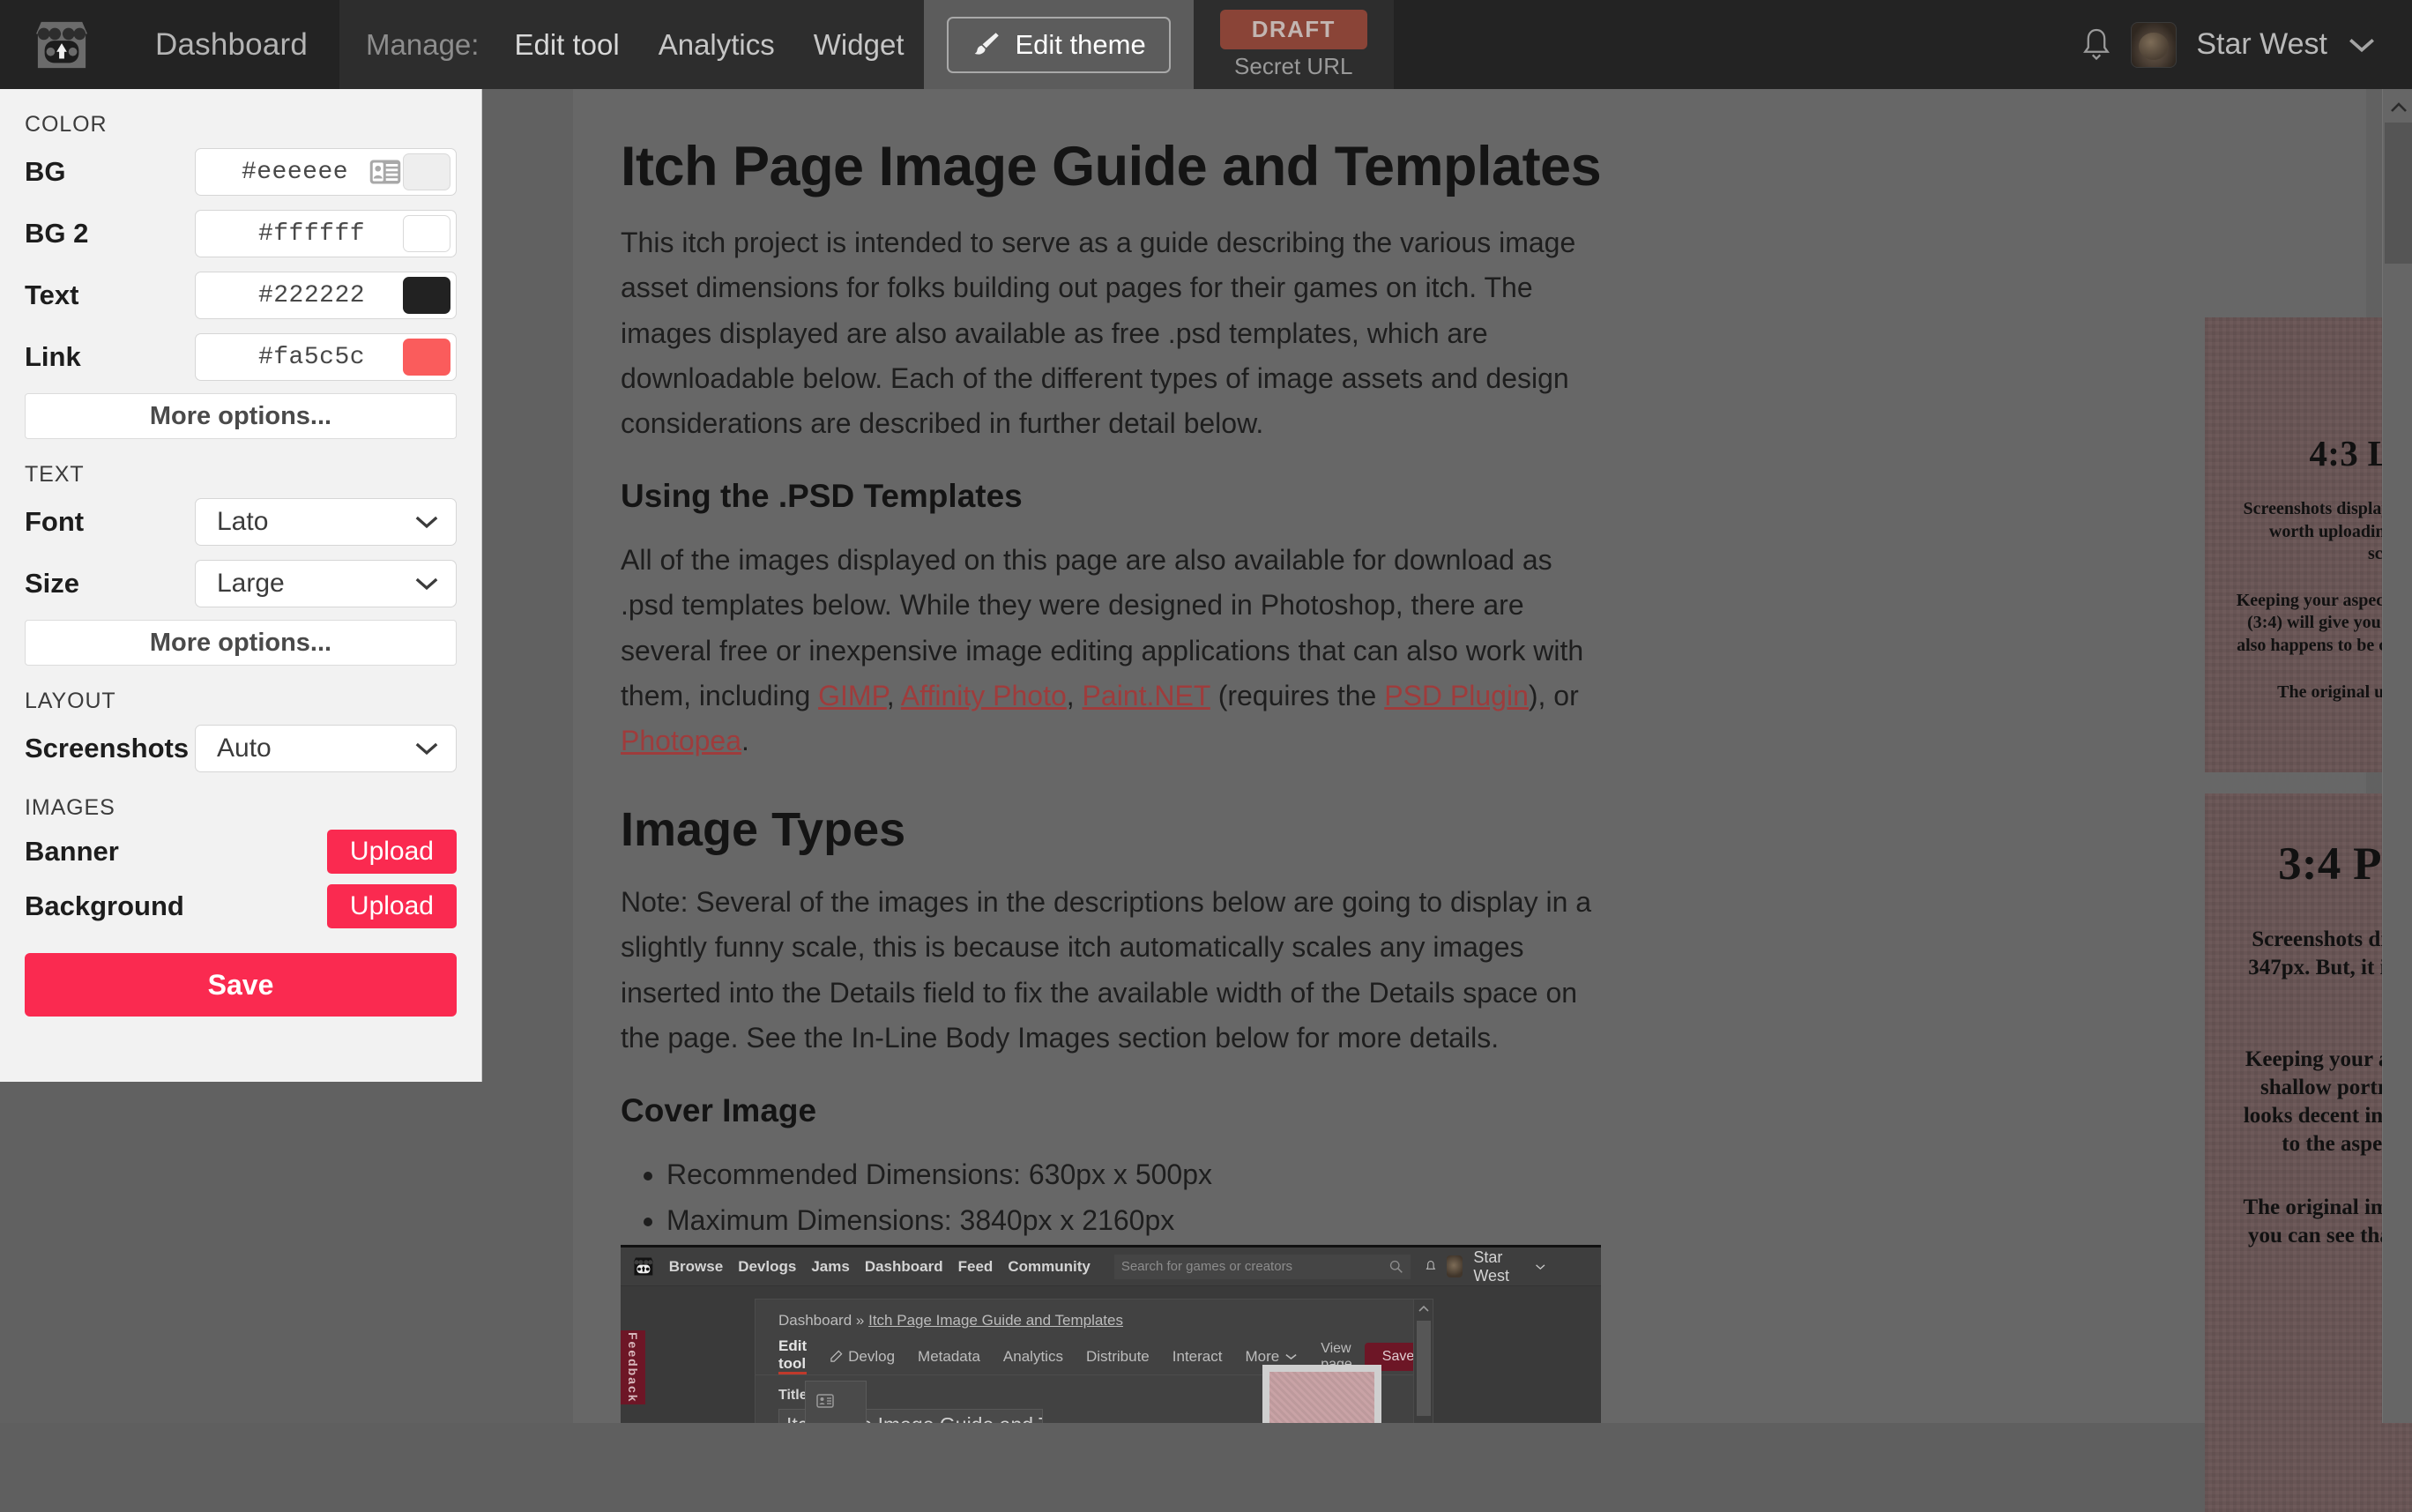 The image size is (2412, 1512). Describe the element at coordinates (984, 696) in the screenshot. I see `link-affinity-photo: Affinity Photo` at that location.